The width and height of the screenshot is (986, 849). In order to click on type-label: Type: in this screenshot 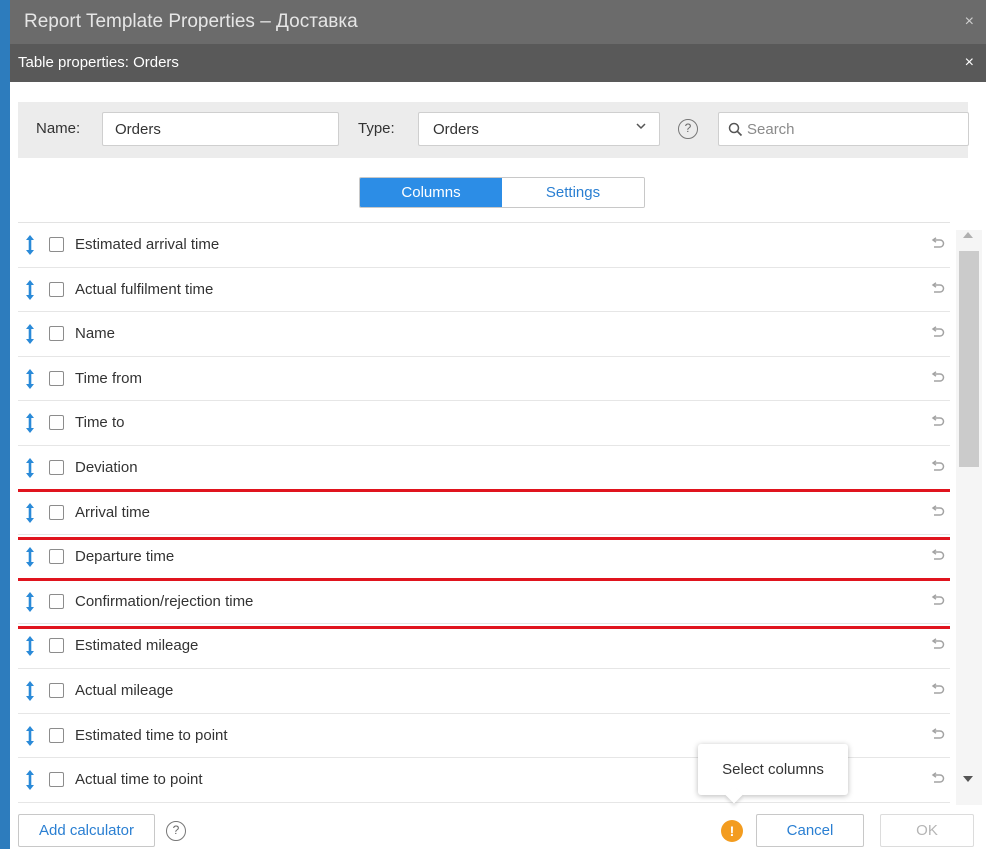, I will do `click(376, 128)`.